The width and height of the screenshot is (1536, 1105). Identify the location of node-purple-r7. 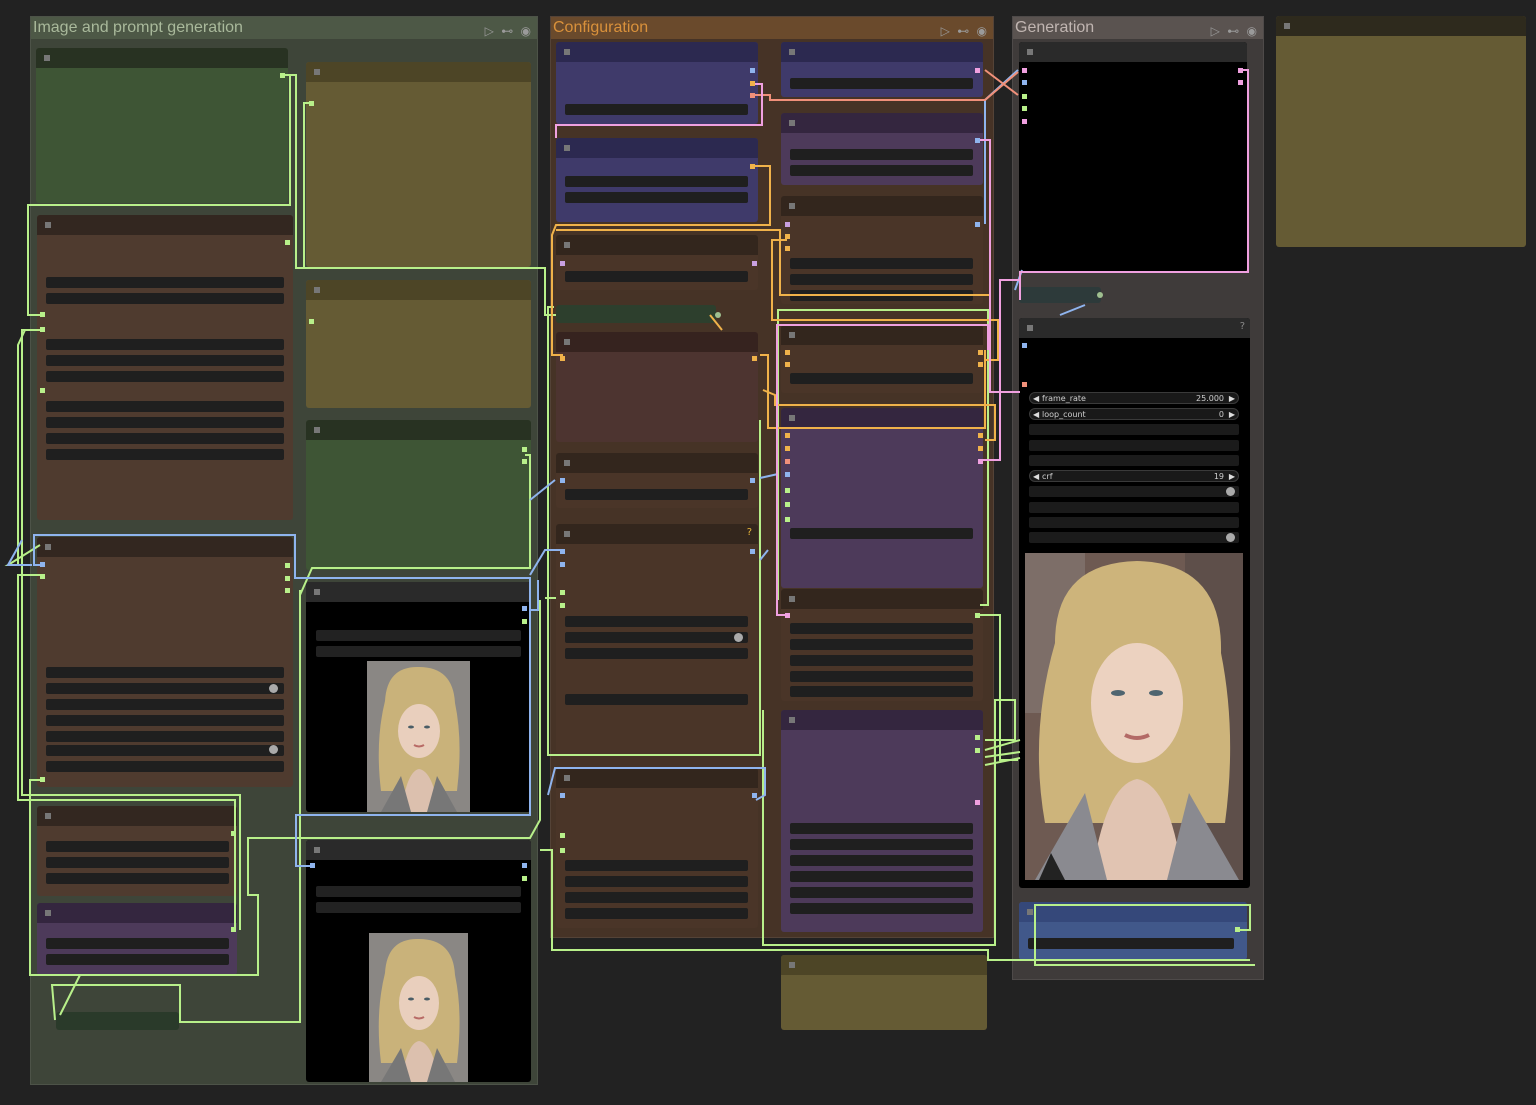
(882, 821).